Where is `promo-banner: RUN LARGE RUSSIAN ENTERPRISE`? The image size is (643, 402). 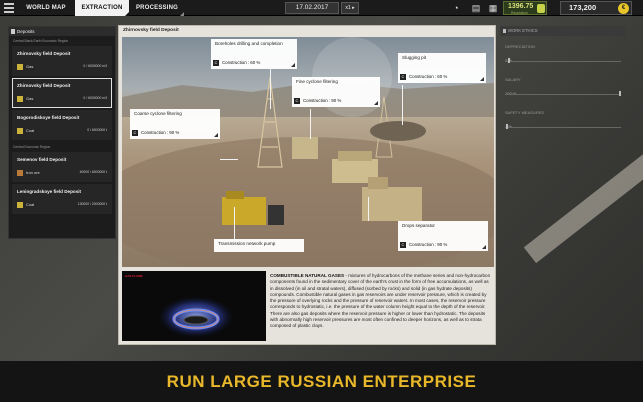 promo-banner: RUN LARGE RUSSIAN ENTERPRISE is located at coordinates (321, 381).